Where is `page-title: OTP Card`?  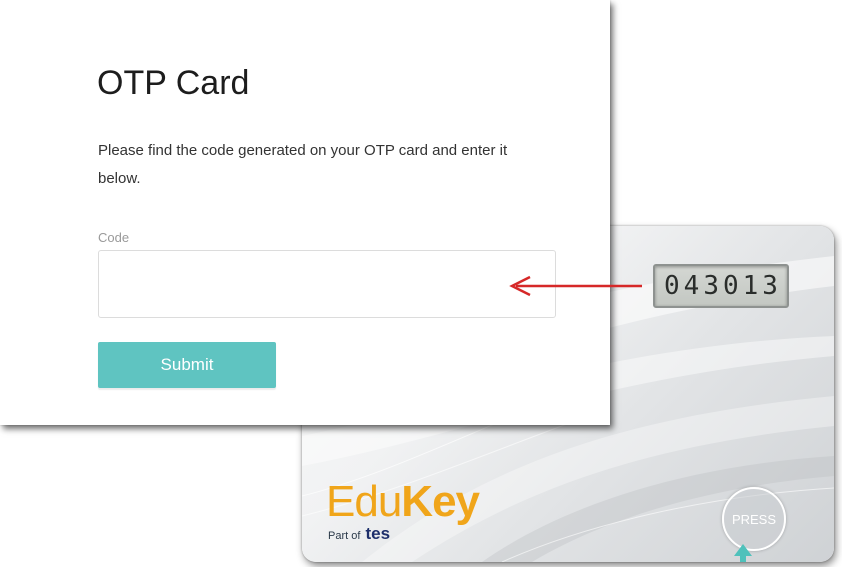 page-title: OTP Card is located at coordinates (173, 83).